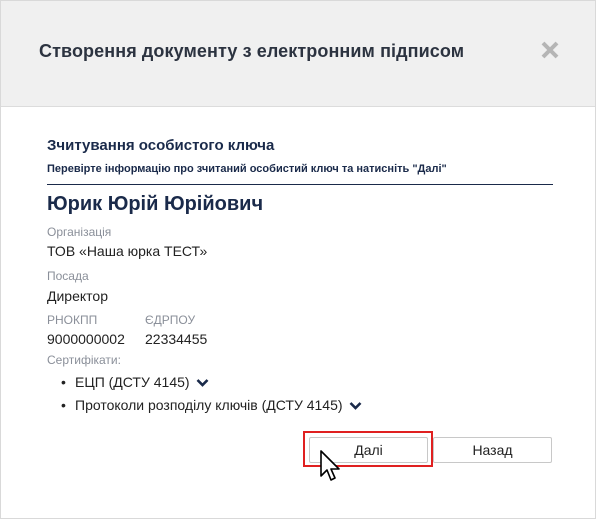  What do you see at coordinates (170, 320) in the screenshot?
I see `edrpou-label: ЄДРПОУ` at bounding box center [170, 320].